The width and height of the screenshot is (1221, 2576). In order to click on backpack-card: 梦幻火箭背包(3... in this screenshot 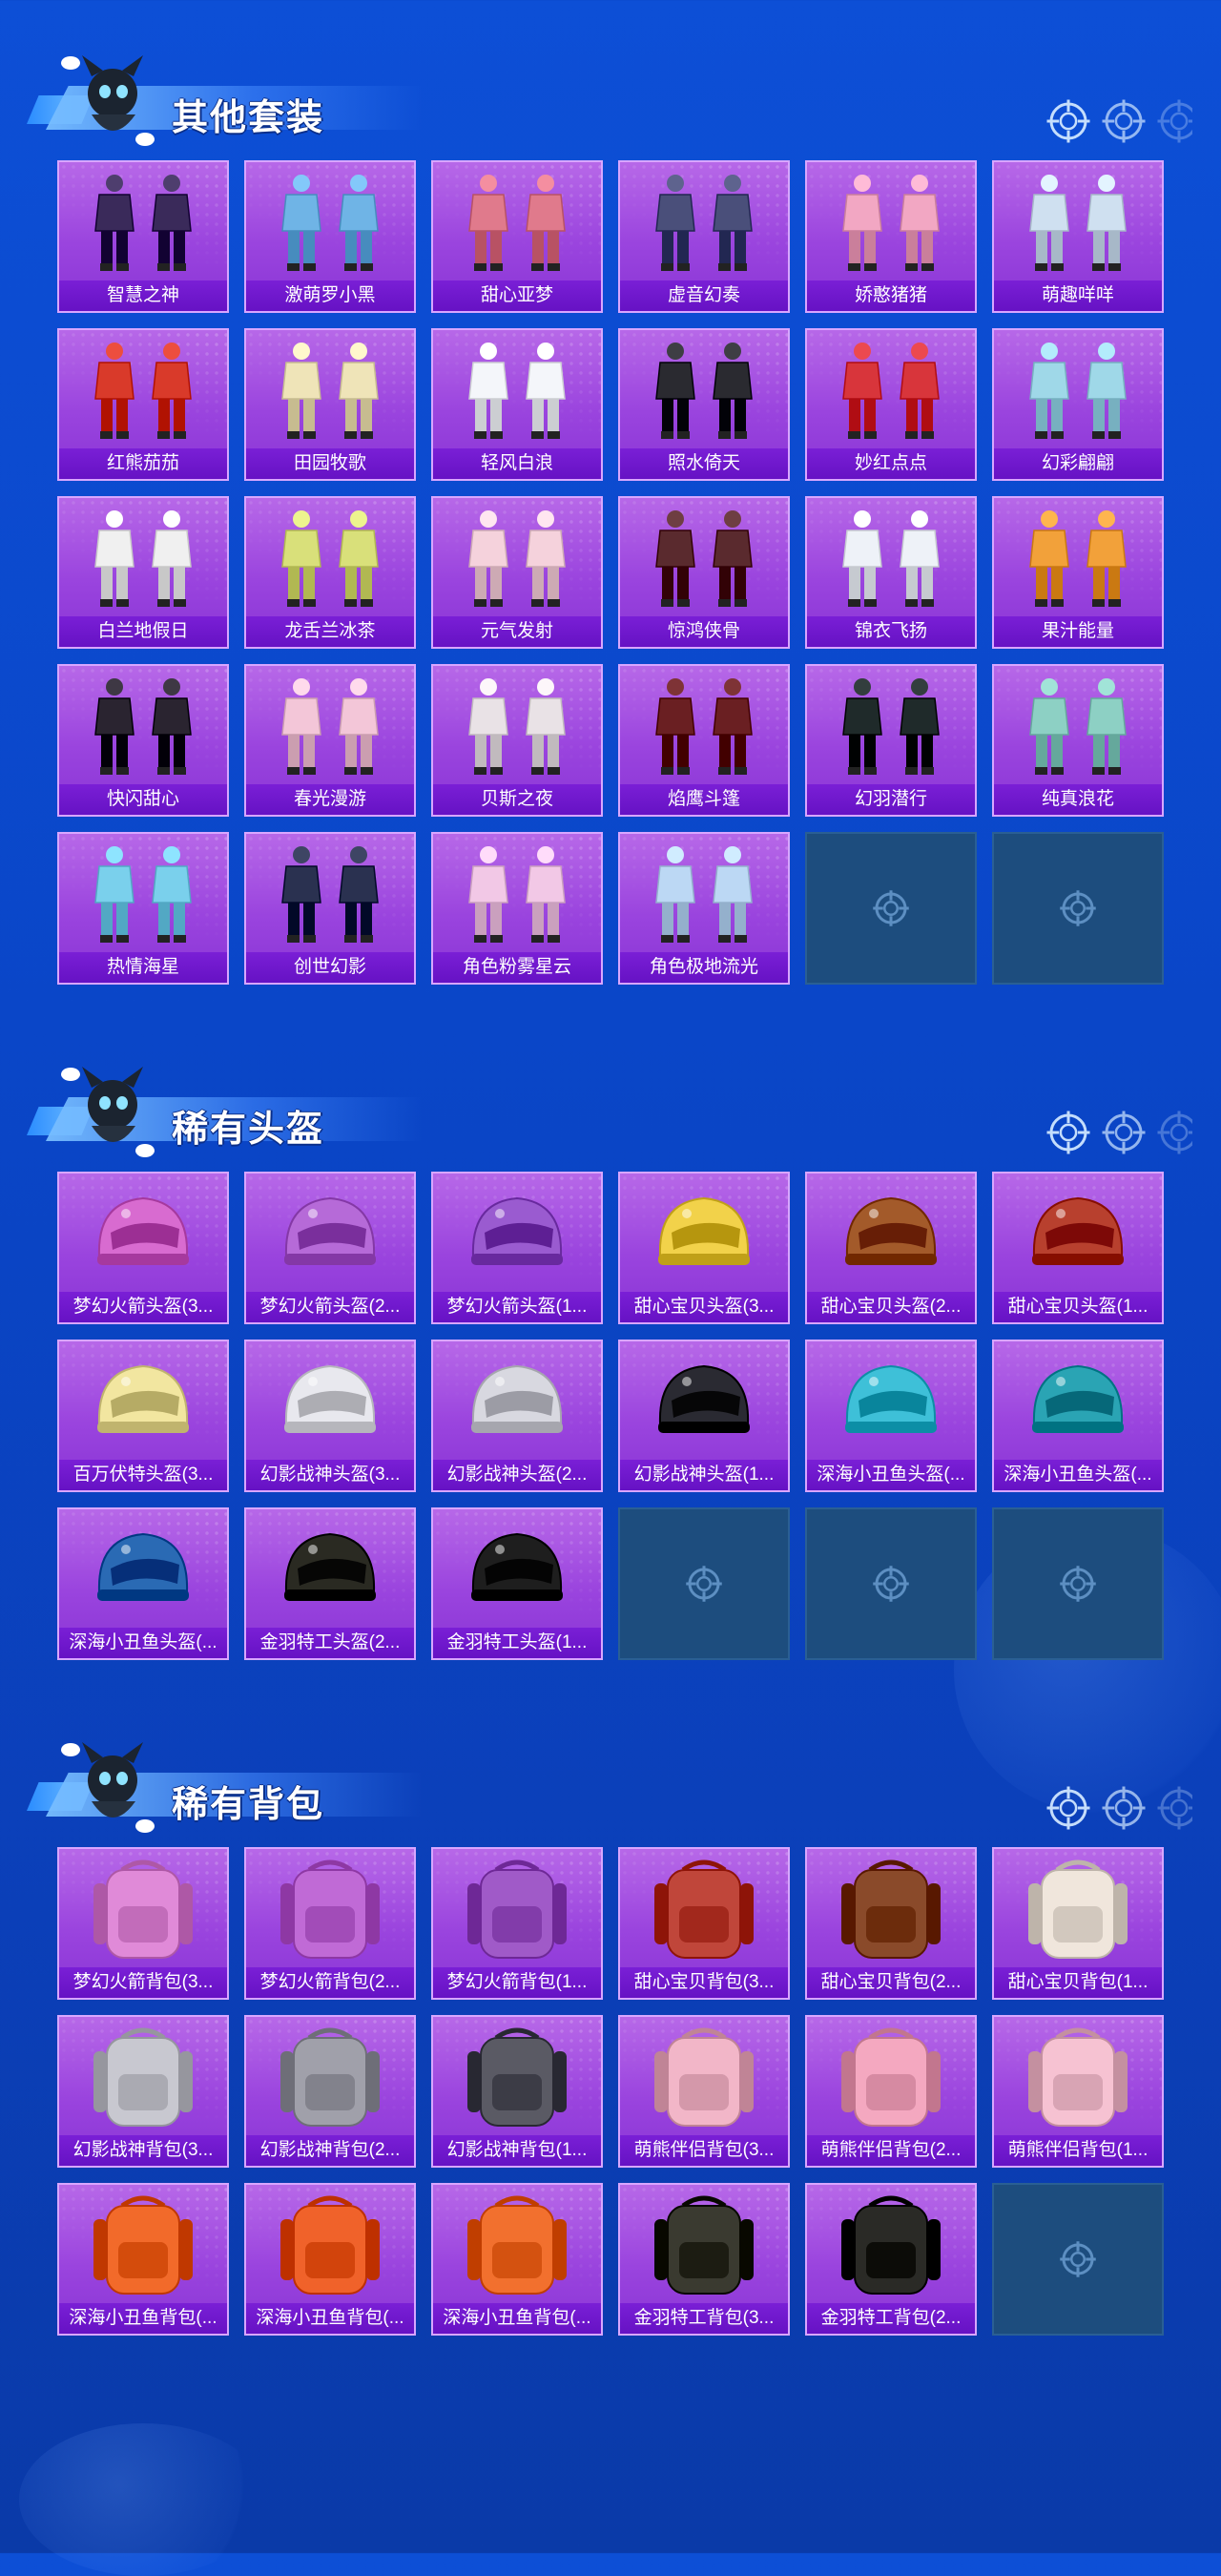, I will do `click(143, 1923)`.